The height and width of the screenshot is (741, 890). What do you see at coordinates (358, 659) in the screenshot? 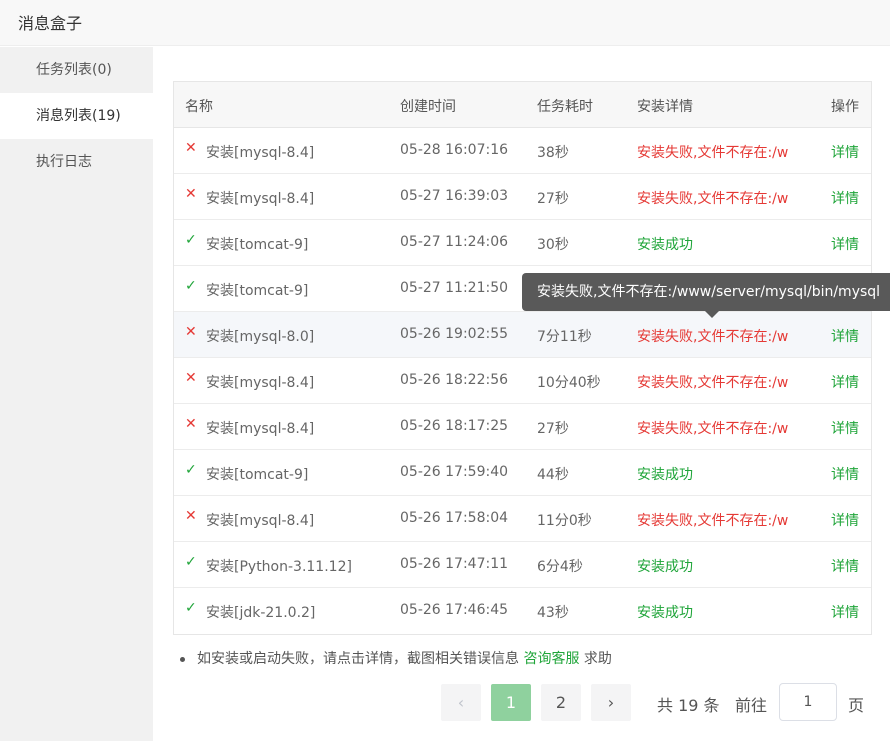
I see `tip-text: 如安装或启动失败，请点击详情，截图相关错误信息` at bounding box center [358, 659].